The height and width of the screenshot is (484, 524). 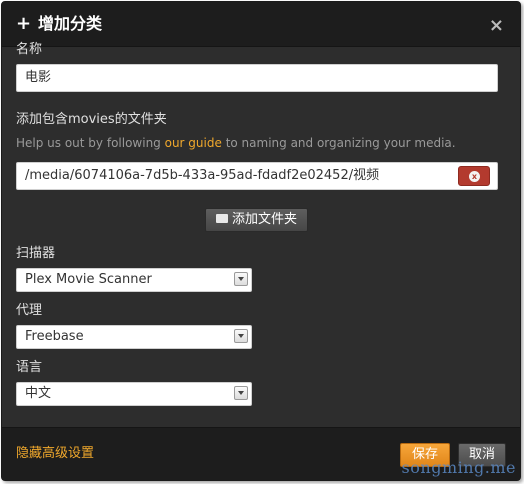 I want to click on language-select: 中文, so click(x=134, y=394).